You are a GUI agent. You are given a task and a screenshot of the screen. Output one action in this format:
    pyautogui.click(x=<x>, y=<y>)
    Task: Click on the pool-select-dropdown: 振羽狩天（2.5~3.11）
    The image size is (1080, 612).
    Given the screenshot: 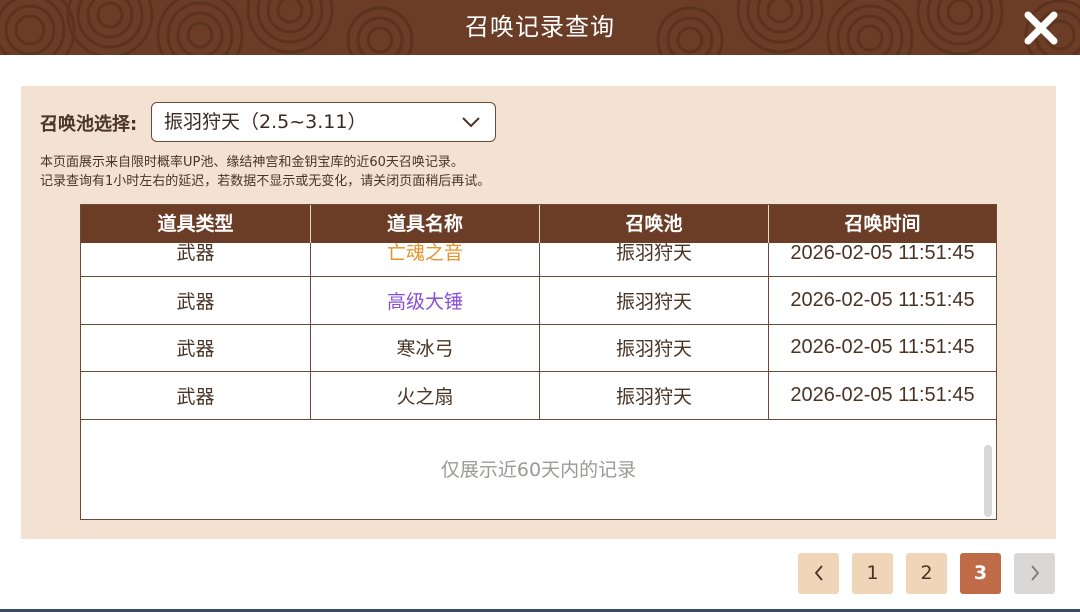 What is the action you would take?
    pyautogui.click(x=323, y=122)
    